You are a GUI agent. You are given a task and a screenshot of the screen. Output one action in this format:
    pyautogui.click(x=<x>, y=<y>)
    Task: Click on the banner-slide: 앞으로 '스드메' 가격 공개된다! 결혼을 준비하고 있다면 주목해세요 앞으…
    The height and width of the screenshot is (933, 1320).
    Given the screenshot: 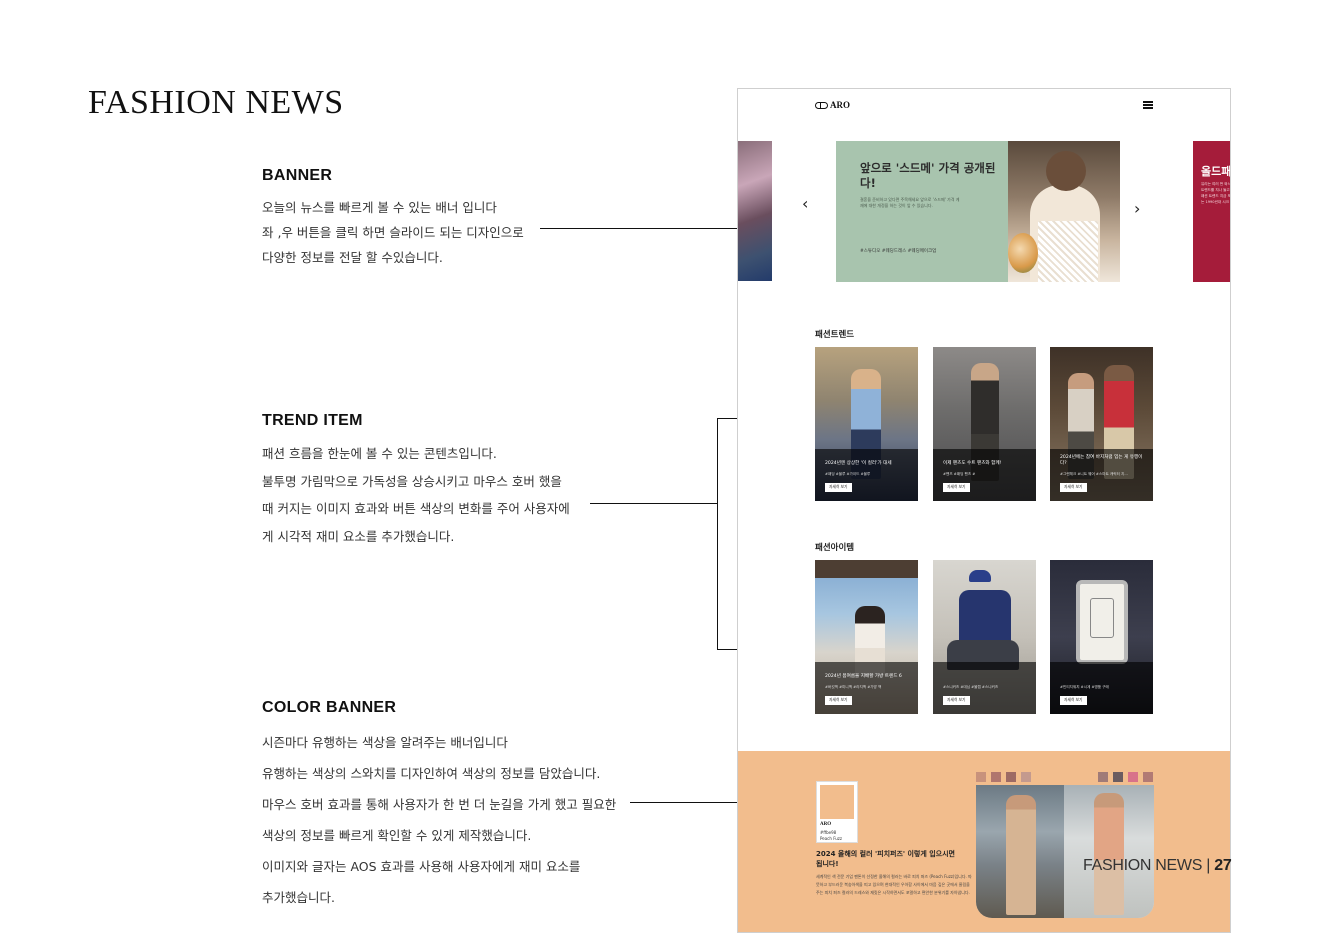 What is the action you would take?
    pyautogui.click(x=978, y=211)
    